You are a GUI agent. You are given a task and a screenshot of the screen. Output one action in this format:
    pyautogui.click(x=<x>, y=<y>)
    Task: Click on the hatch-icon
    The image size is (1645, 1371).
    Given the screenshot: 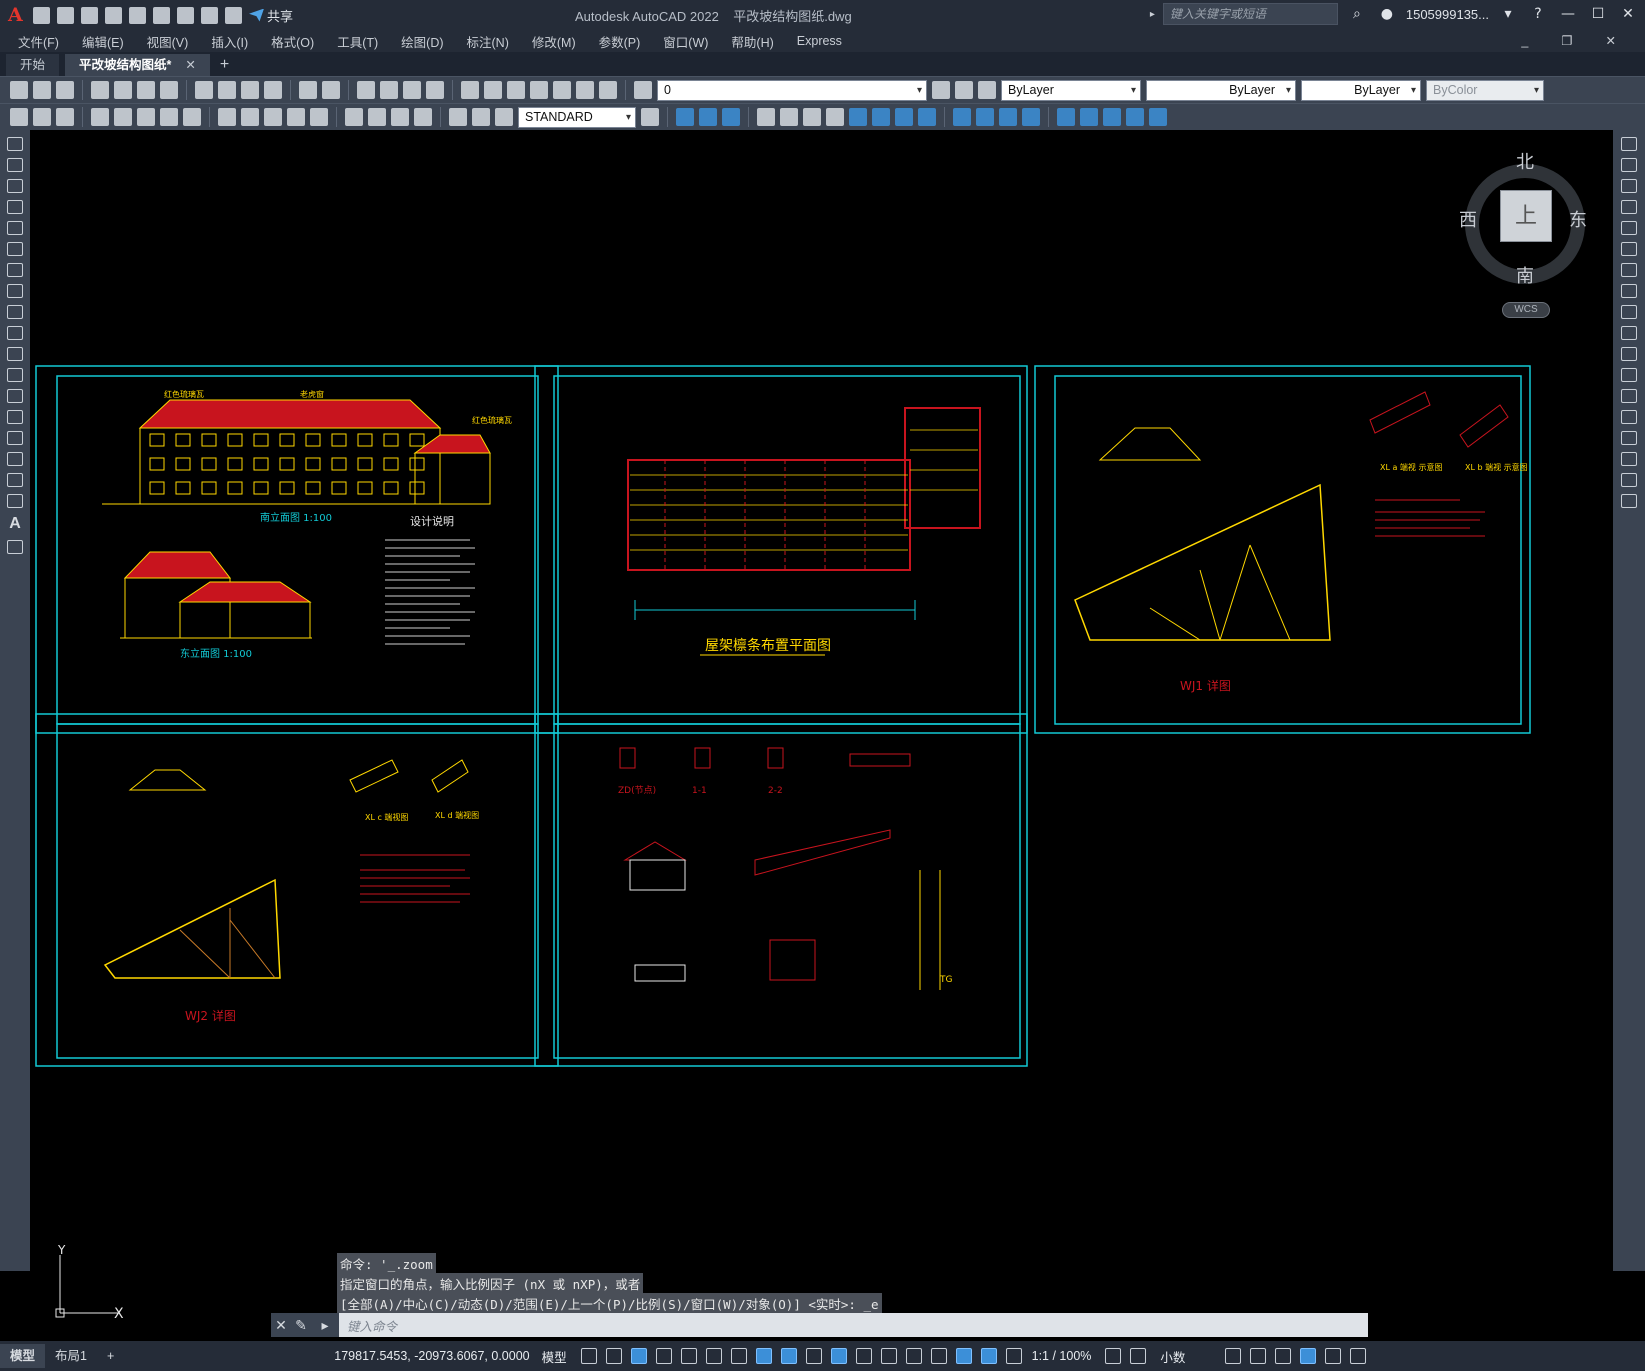 What is the action you would take?
    pyautogui.click(x=15, y=438)
    